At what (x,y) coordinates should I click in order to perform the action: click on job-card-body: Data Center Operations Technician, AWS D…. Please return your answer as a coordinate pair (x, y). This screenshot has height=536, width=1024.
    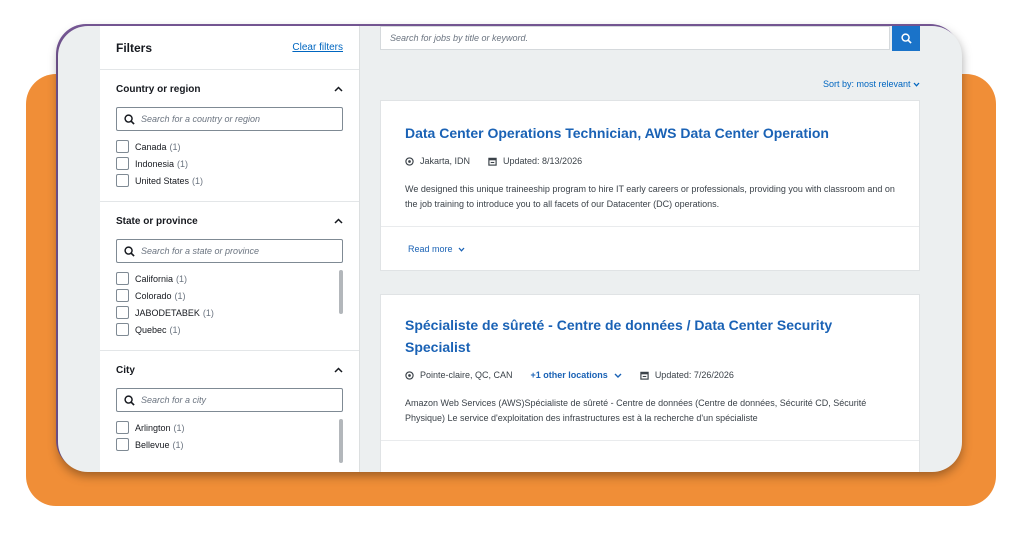
    Looking at the image, I should click on (650, 163).